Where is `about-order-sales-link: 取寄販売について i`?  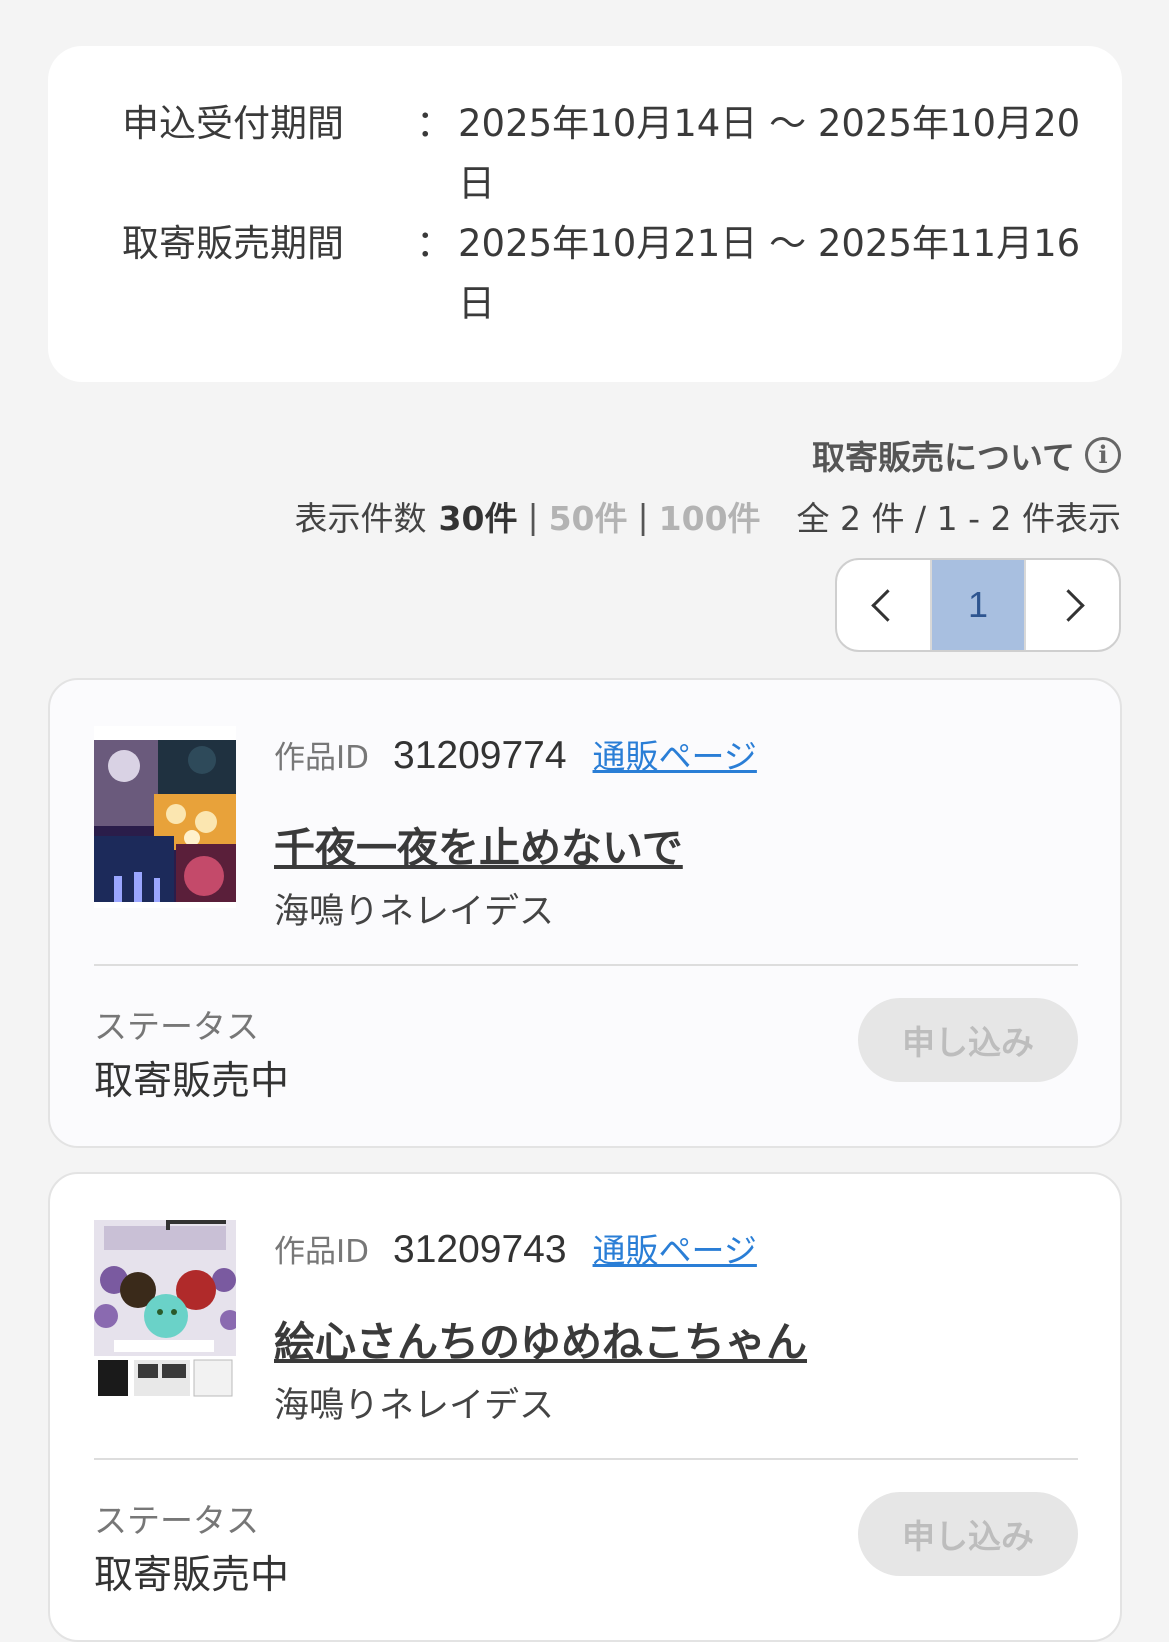
about-order-sales-link: 取寄販売について i is located at coordinates (966, 455).